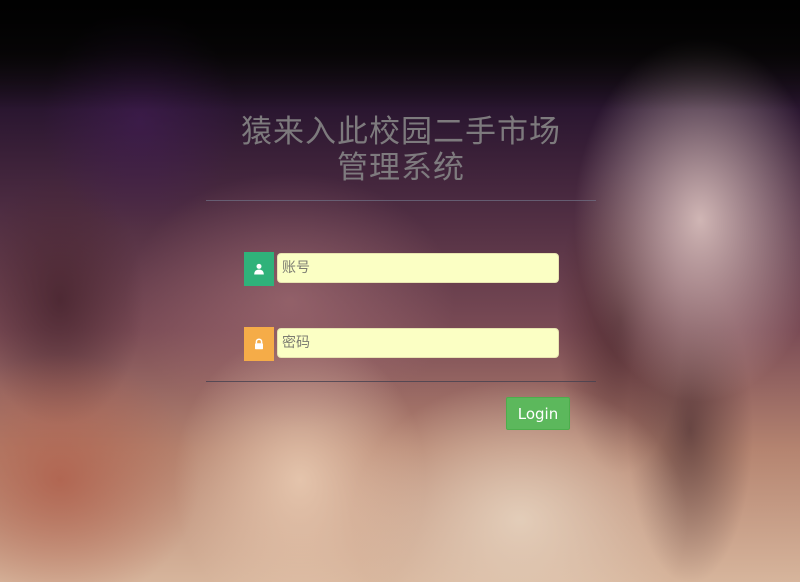  I want to click on form-divider, so click(401, 381).